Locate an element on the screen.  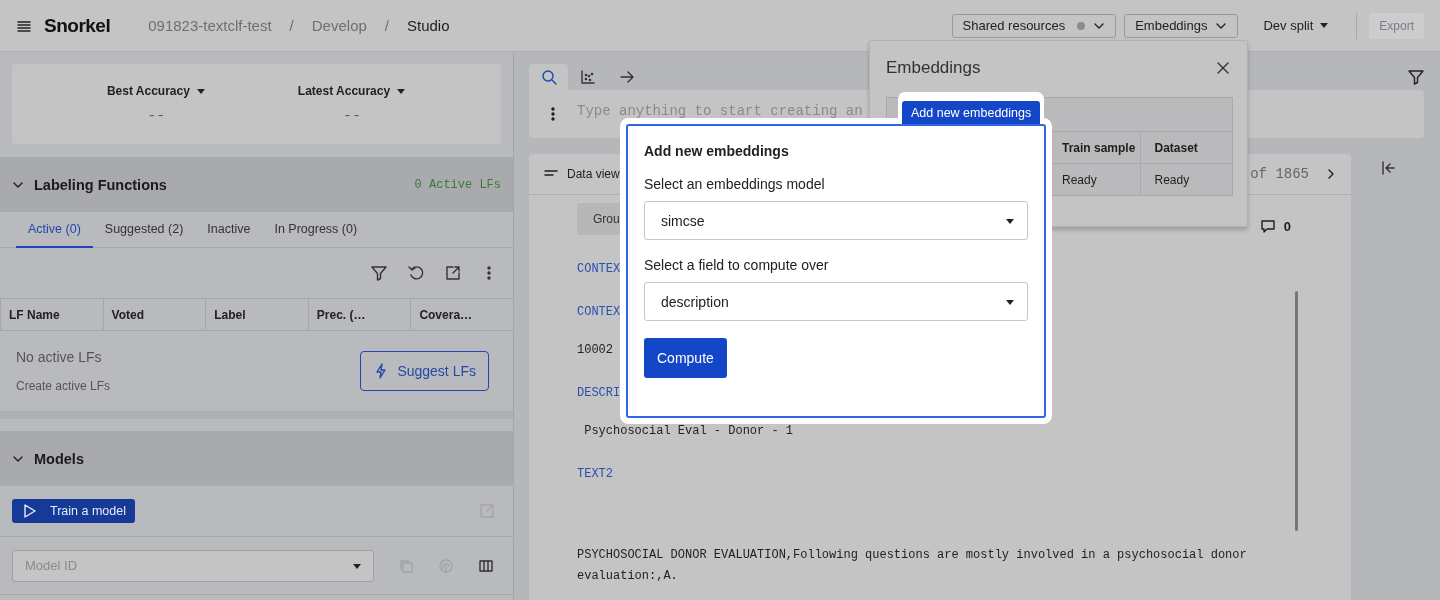
search-icon is located at coordinates (548, 77).